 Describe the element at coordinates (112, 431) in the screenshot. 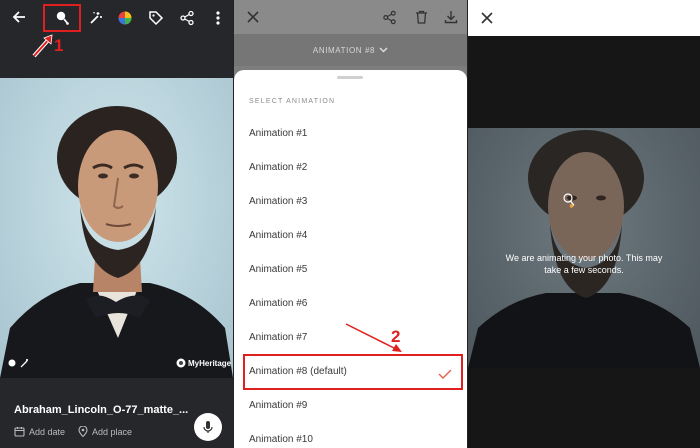

I see `add-place-label: Add place` at that location.